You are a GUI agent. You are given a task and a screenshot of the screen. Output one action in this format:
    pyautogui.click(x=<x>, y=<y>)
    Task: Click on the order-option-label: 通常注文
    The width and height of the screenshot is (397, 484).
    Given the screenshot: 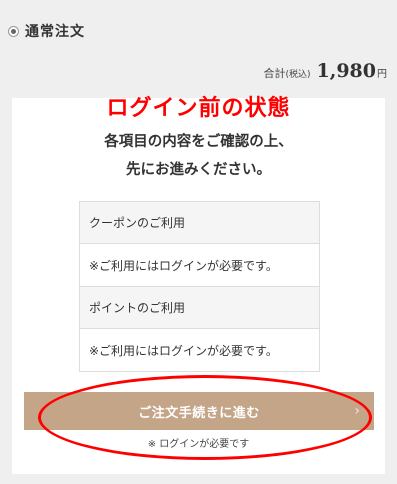 What is the action you would take?
    pyautogui.click(x=55, y=32)
    